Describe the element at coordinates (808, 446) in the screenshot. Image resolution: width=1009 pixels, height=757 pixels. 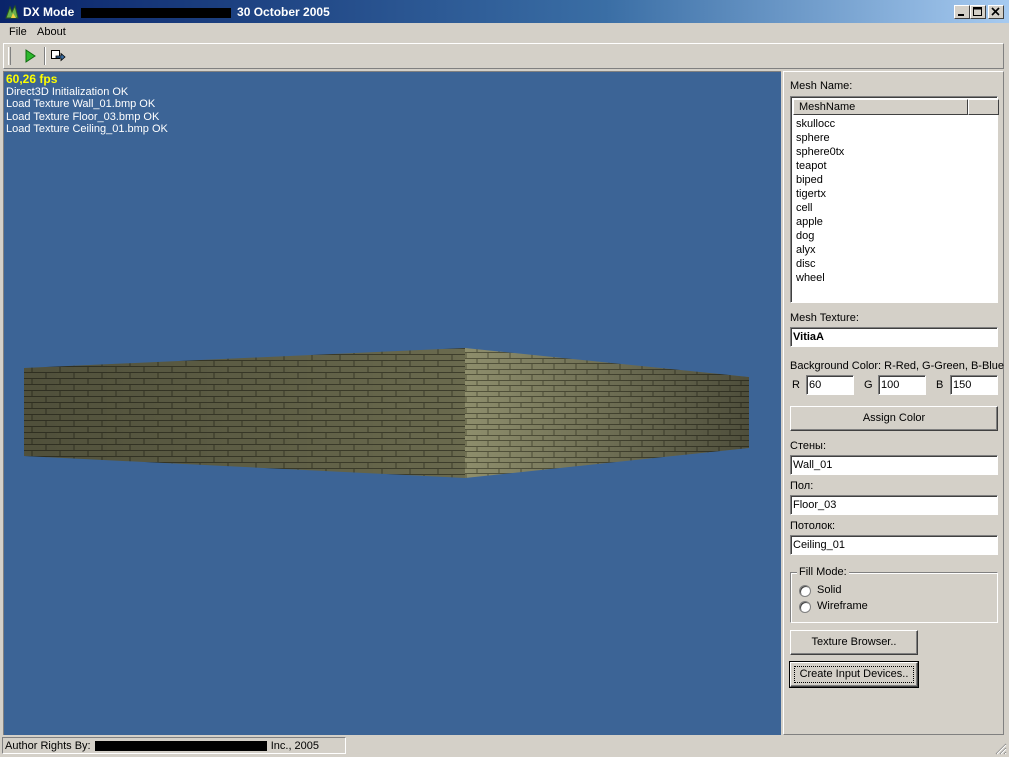
I see `walls-label: Стены:` at that location.